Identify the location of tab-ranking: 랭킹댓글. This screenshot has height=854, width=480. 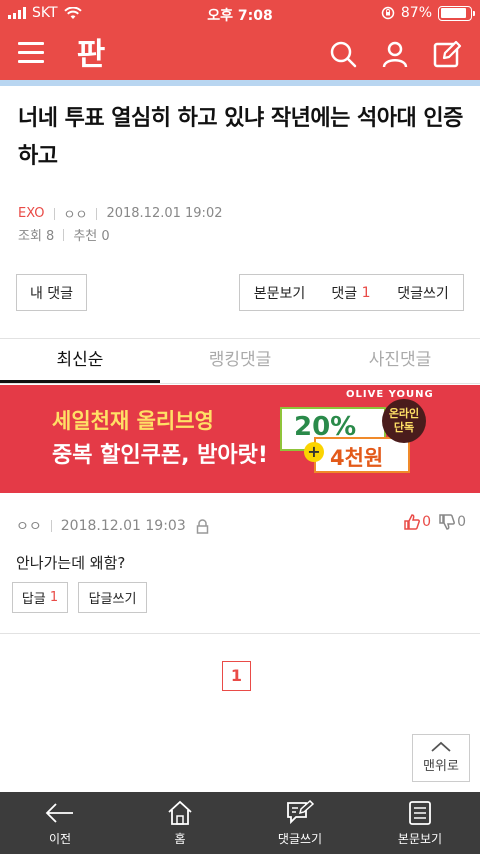
(240, 361).